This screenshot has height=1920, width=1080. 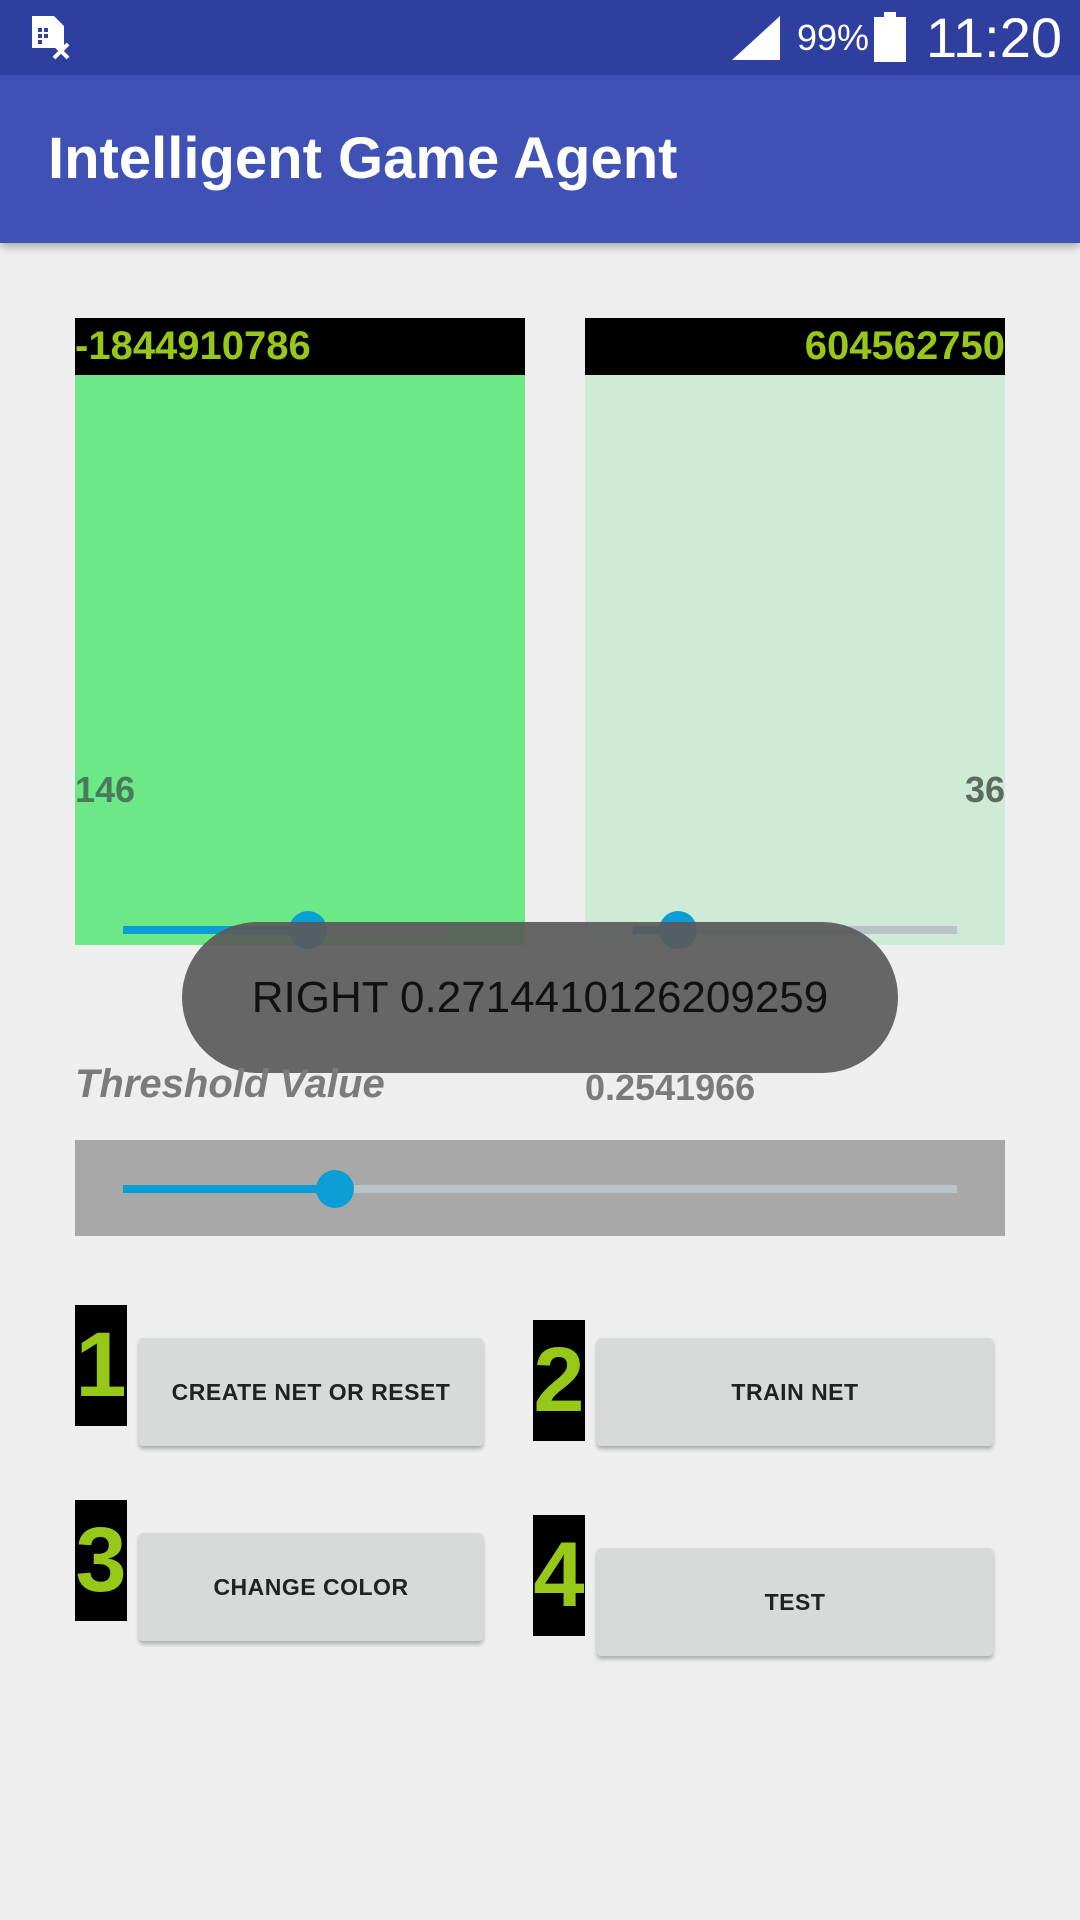 What do you see at coordinates (559, 1380) in the screenshot?
I see `step-badge-2: 2` at bounding box center [559, 1380].